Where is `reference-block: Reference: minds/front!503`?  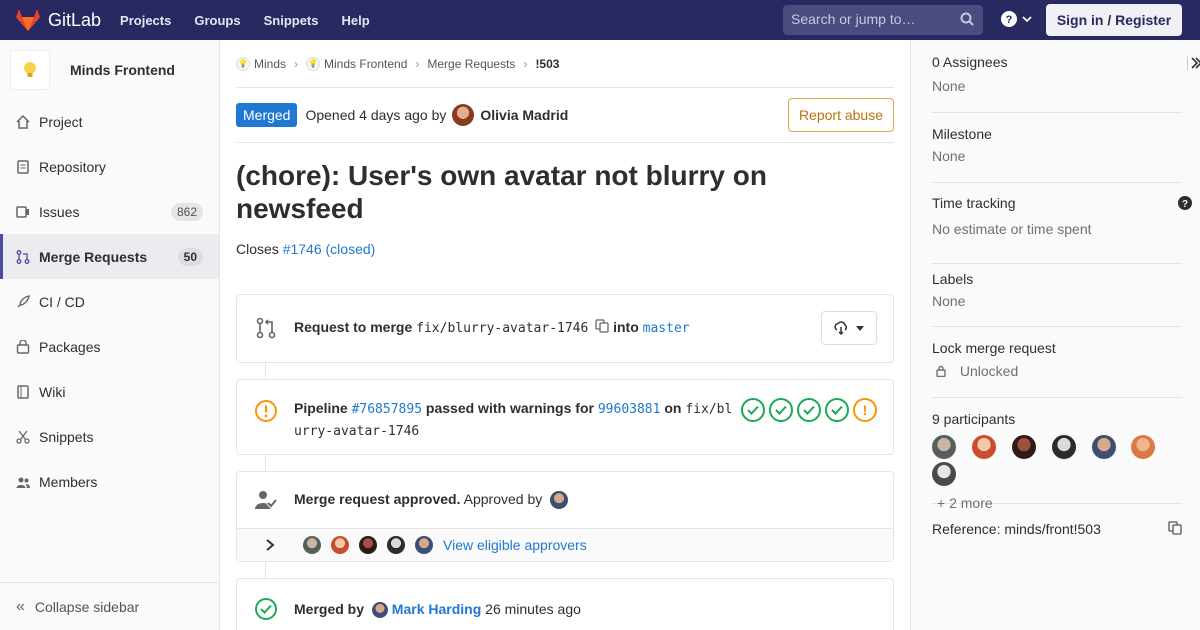
reference-block: Reference: minds/front!503 is located at coordinates (1057, 529).